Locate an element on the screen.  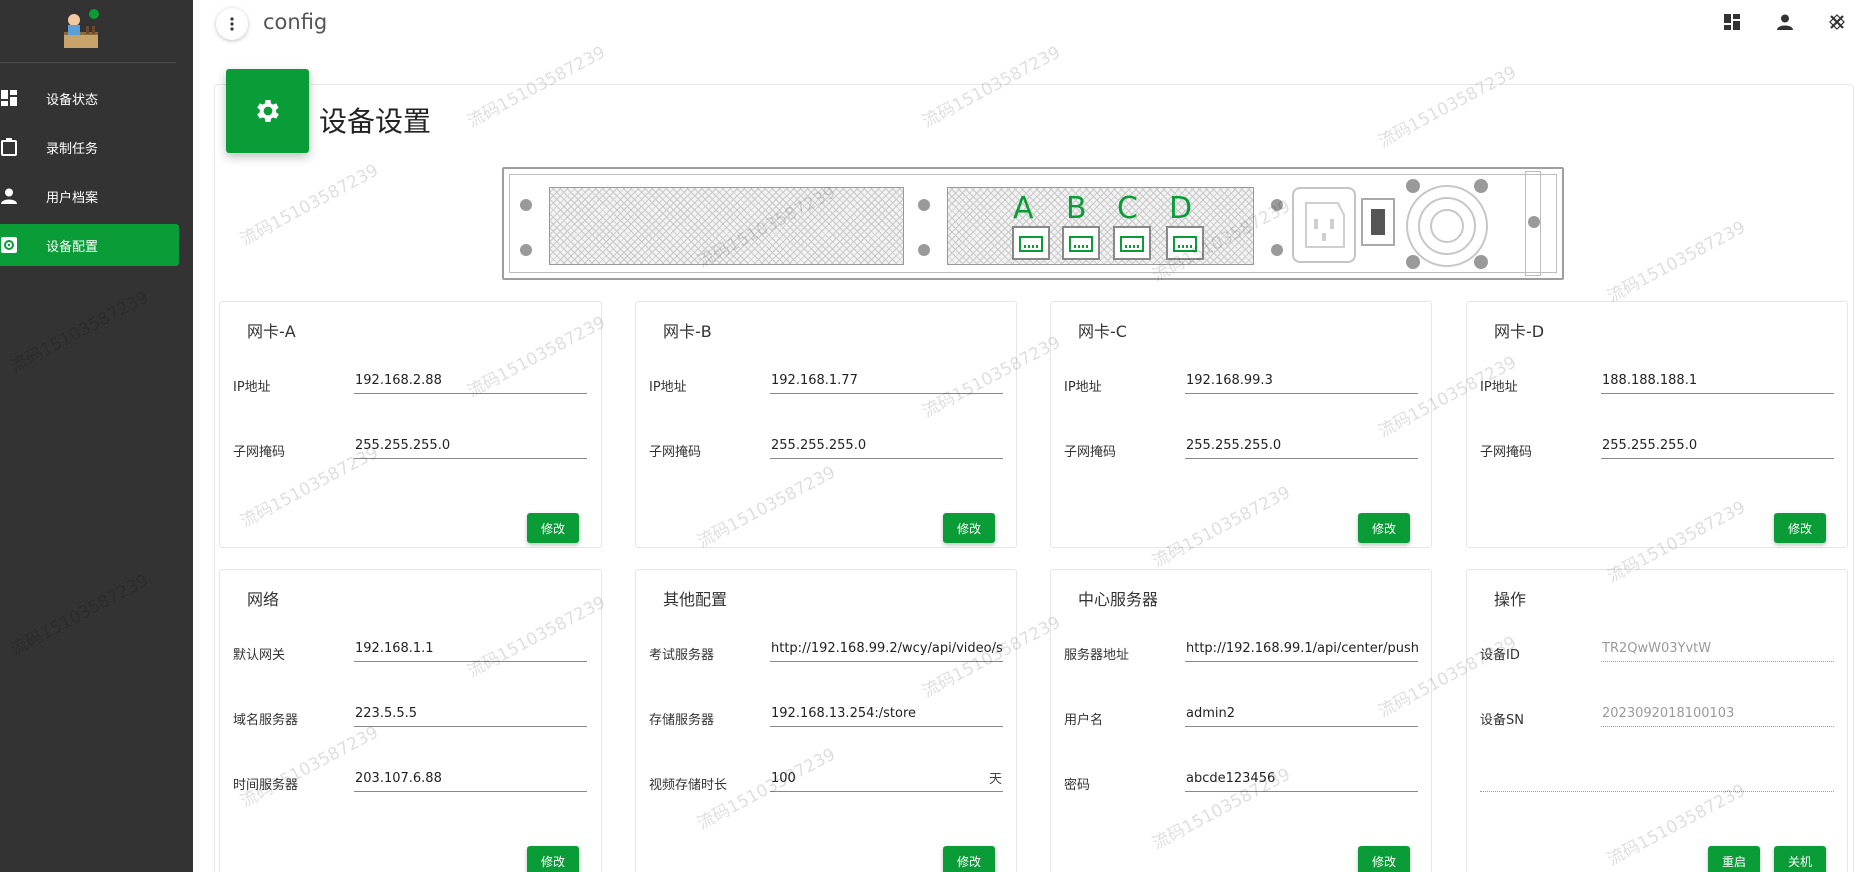
port-label: B is located at coordinates (1076, 208).